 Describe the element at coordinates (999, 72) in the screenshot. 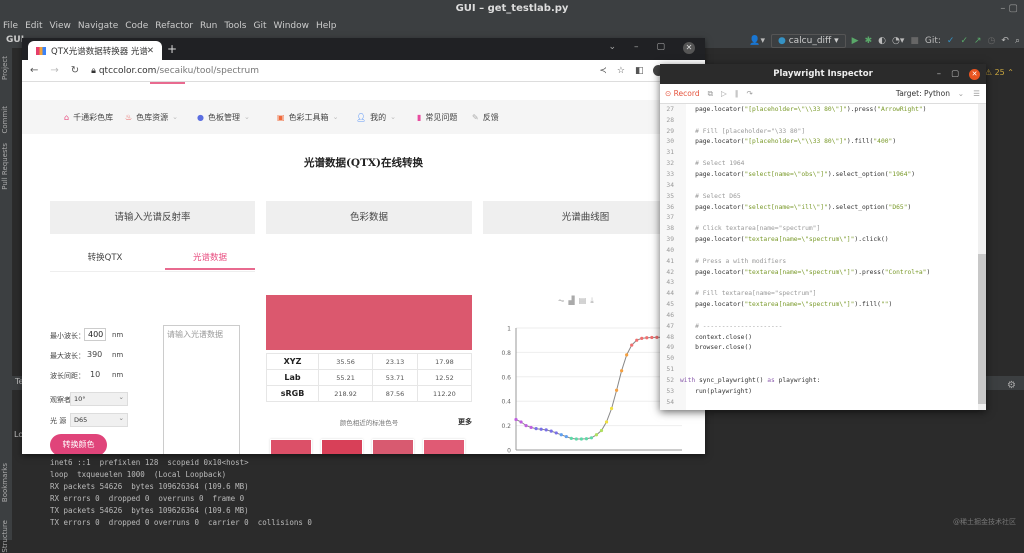

I see `warnings-indicator: ⚠ 25 ⌃` at that location.